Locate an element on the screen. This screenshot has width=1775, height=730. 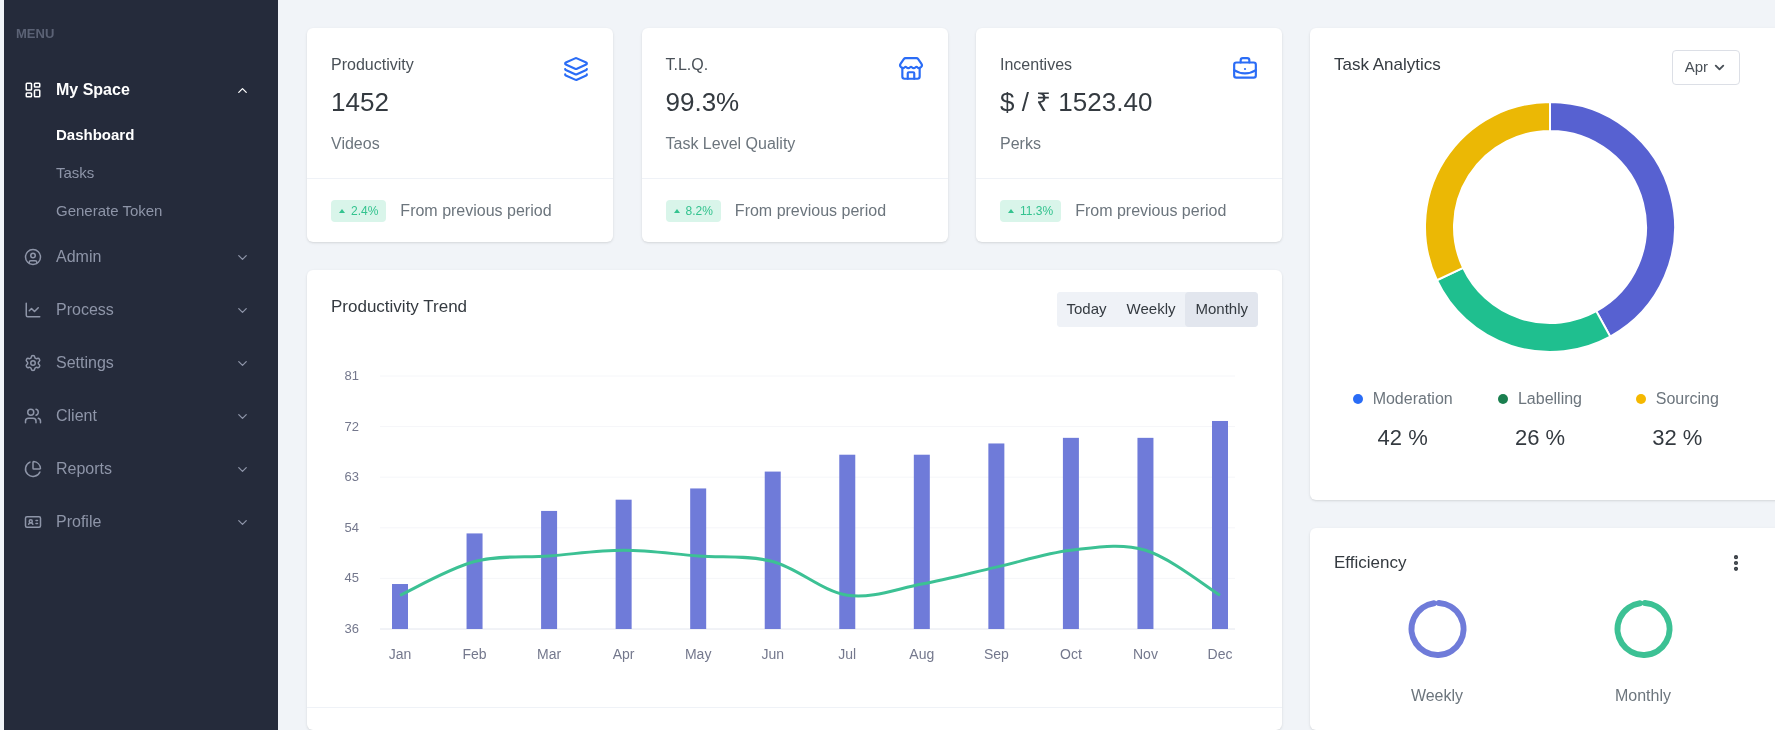
x-tick-label: Jan is located at coordinates (400, 654).